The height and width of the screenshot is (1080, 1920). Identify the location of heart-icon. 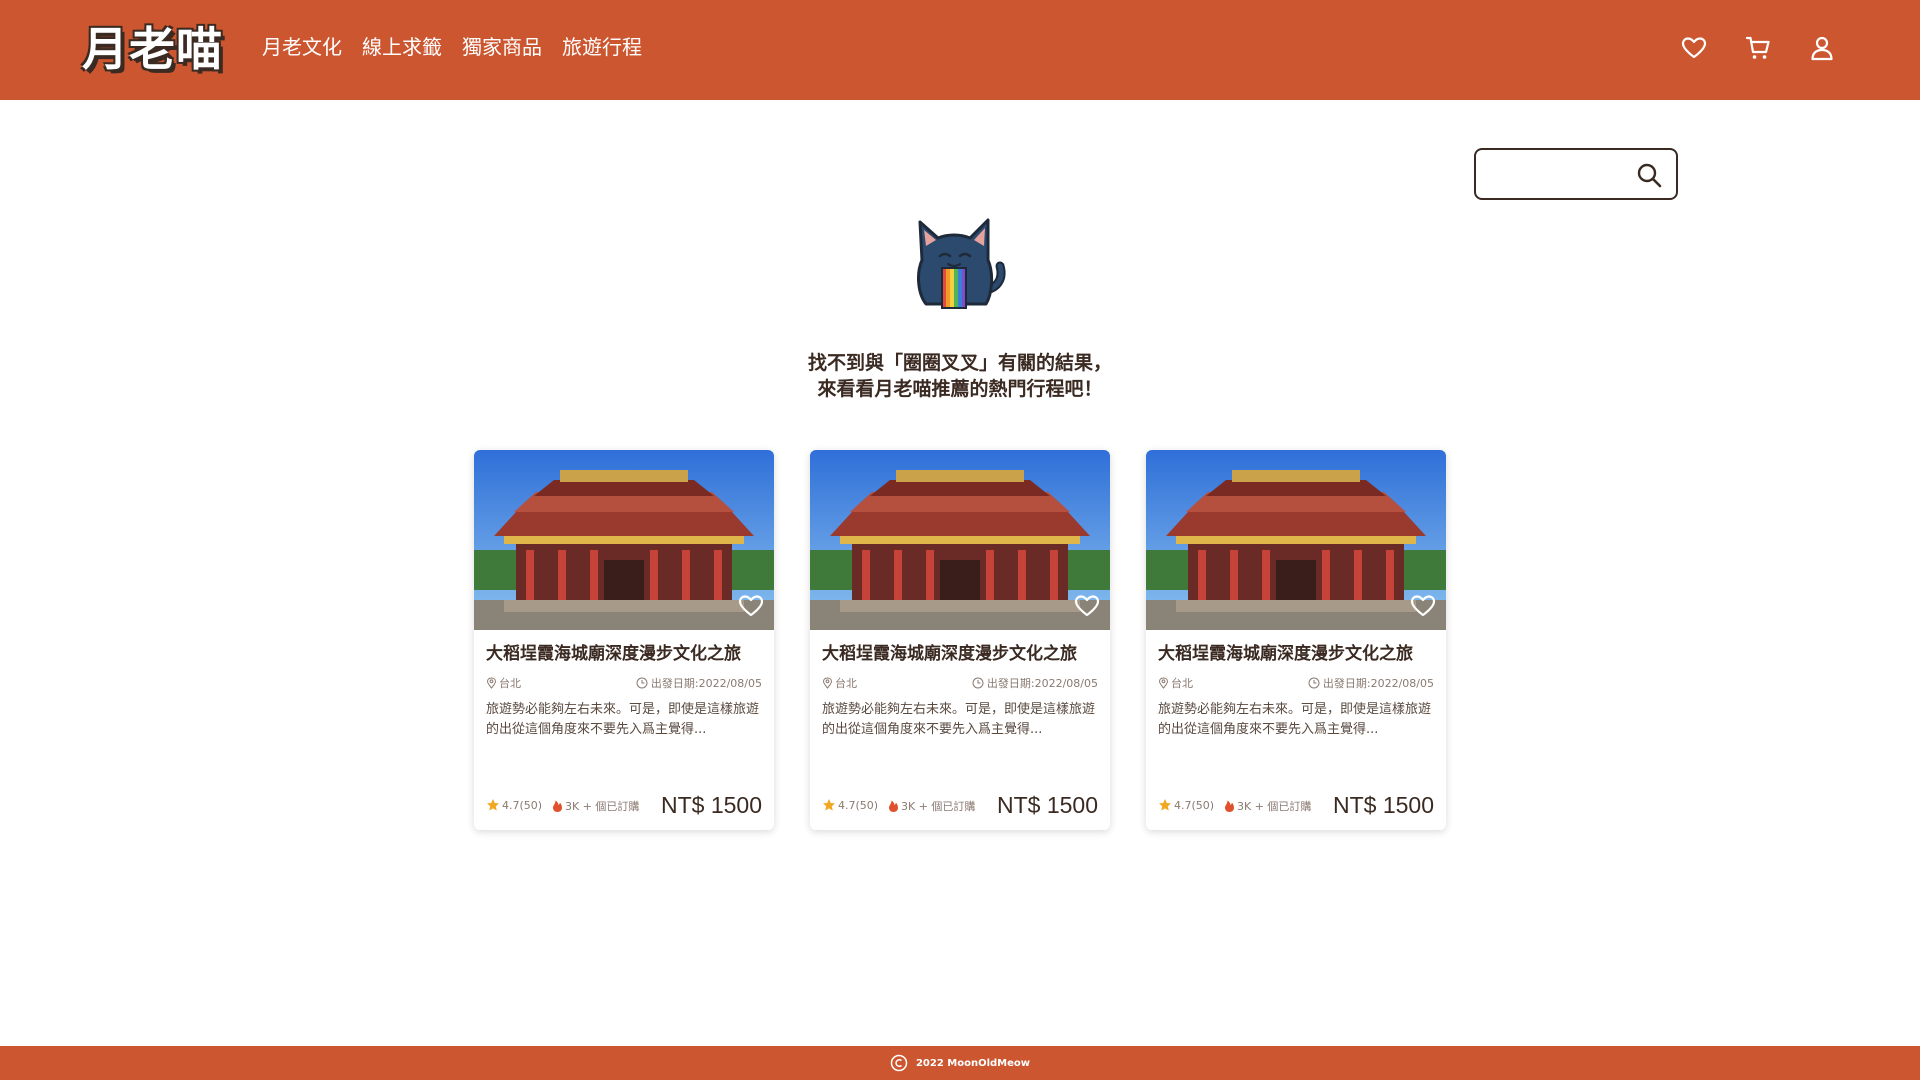
(1694, 48).